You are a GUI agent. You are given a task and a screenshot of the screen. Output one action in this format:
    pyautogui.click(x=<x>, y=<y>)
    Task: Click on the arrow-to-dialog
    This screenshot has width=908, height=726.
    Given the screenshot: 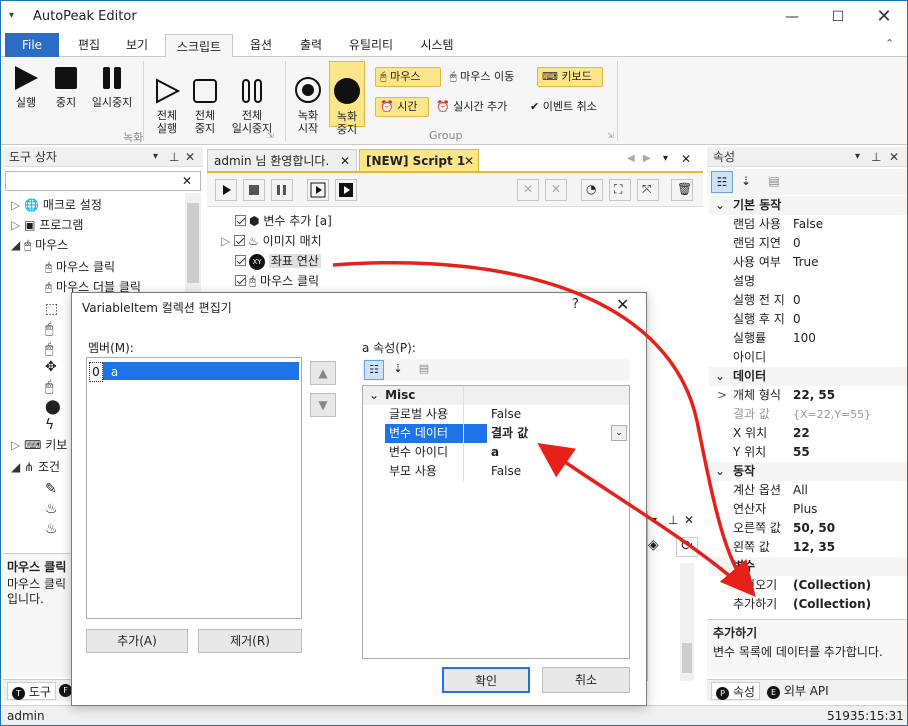 What is the action you would take?
    pyautogui.click(x=642, y=517)
    